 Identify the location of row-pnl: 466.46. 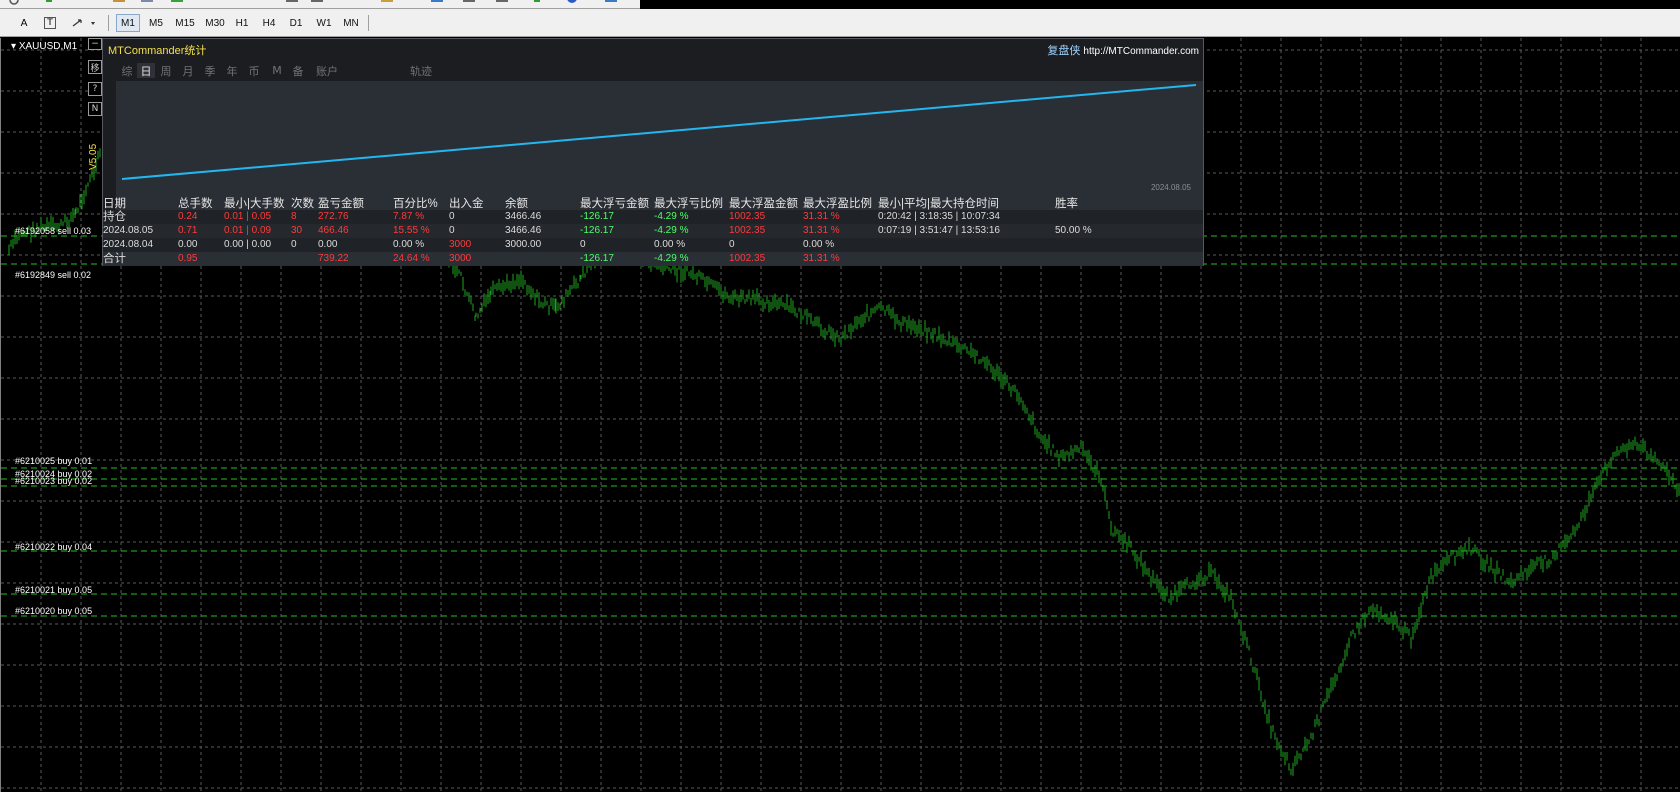
(333, 230).